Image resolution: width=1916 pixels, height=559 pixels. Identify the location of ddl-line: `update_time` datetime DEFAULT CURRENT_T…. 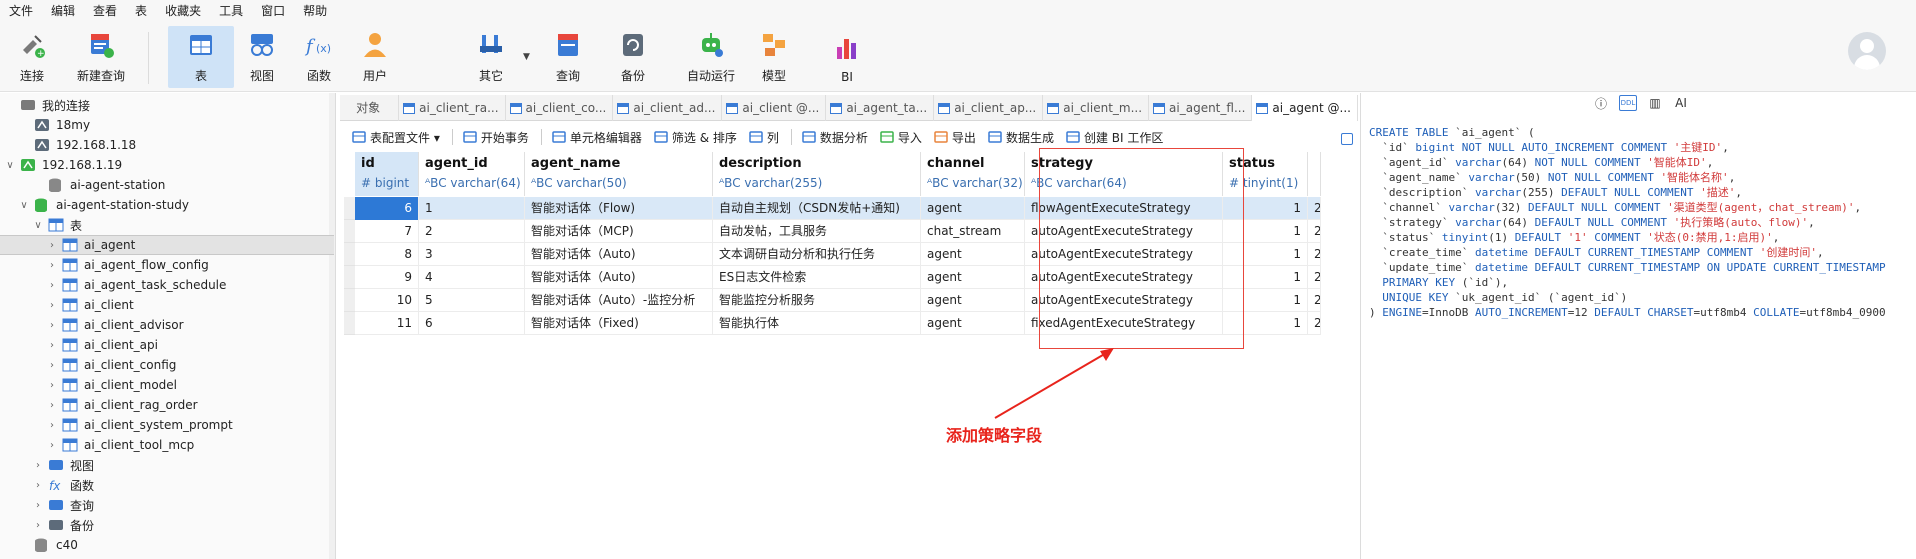
(1627, 267).